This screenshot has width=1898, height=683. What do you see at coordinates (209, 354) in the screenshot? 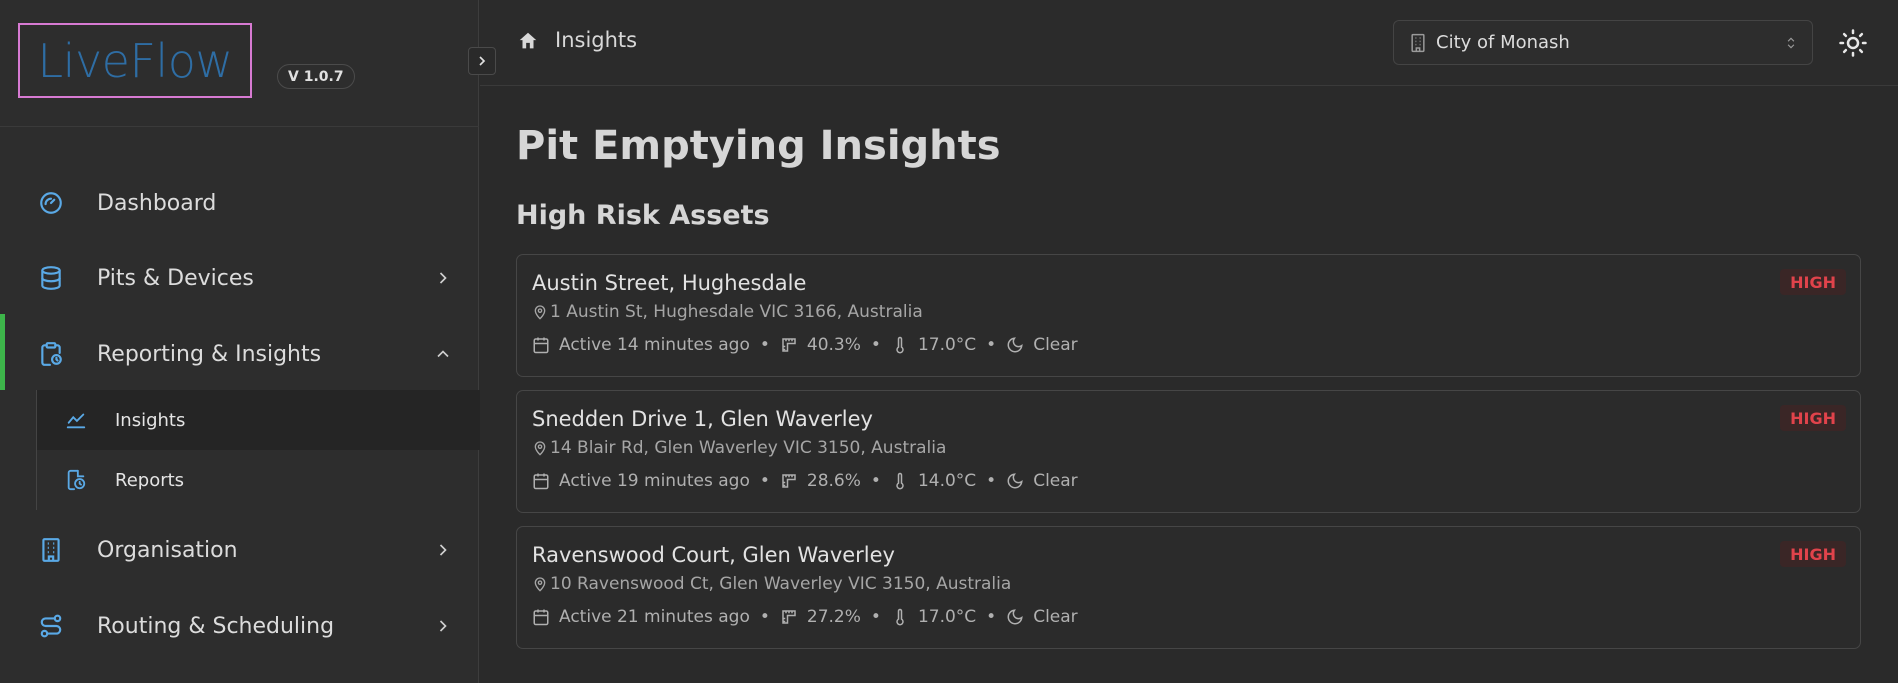
I see `sidebar-item-label: Reporting & Insights` at bounding box center [209, 354].